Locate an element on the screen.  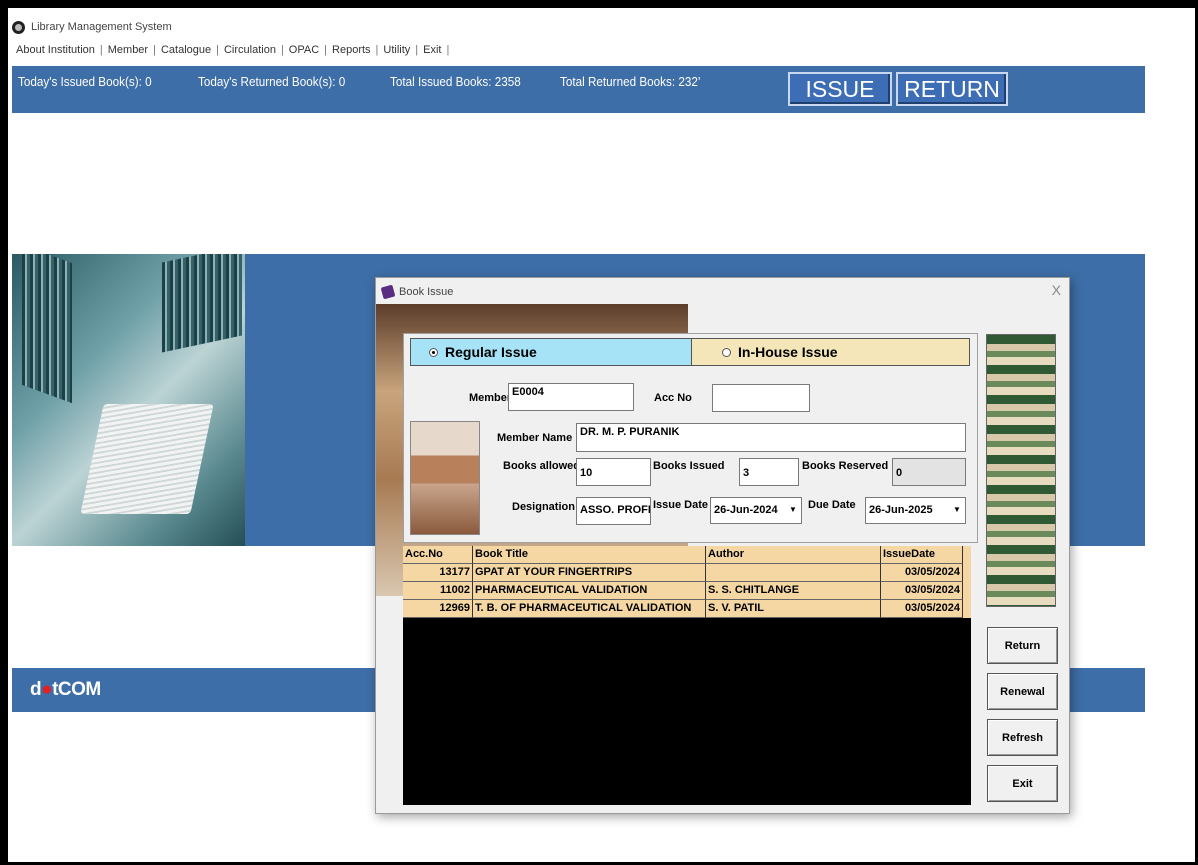
books-allowed-field: 10 is located at coordinates (613, 472).